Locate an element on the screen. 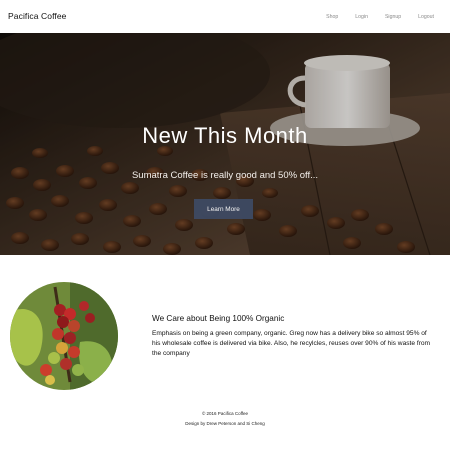  site-header: Pacifica Coffee Shop Login Signup Logout is located at coordinates (225, 16).